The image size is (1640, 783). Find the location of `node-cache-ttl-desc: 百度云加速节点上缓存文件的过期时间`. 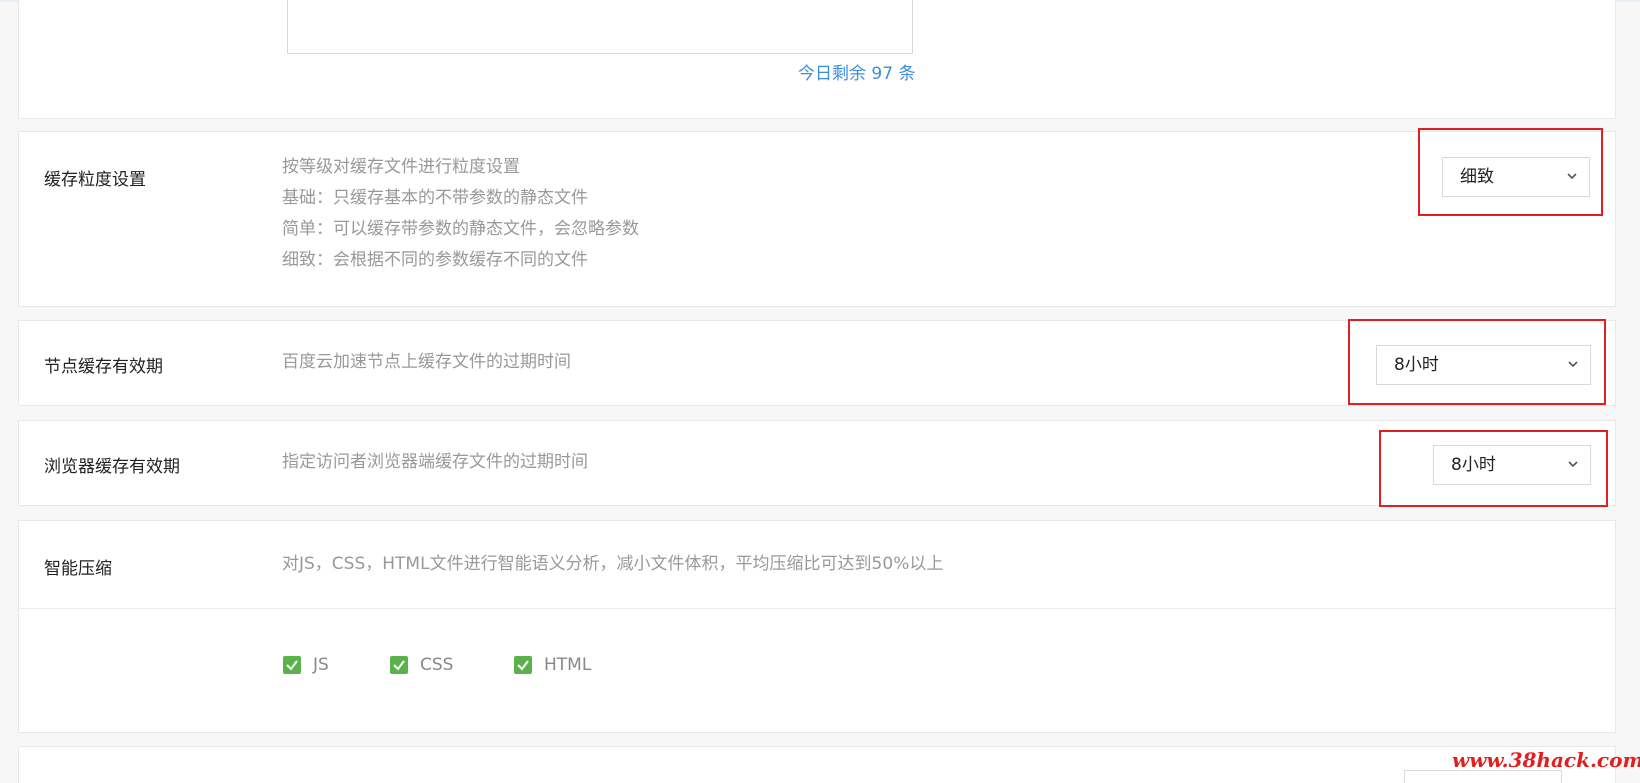

node-cache-ttl-desc: 百度云加速节点上缓存文件的过期时间 is located at coordinates (426, 362).